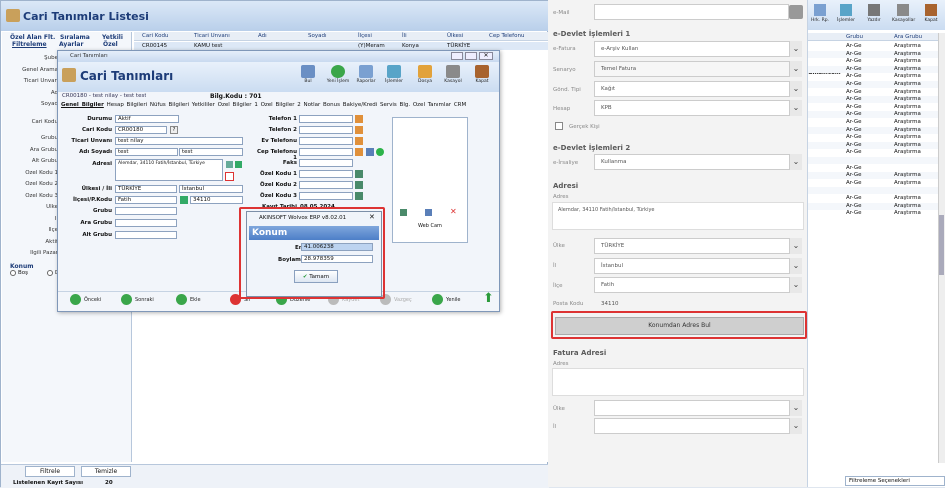  What do you see at coordinates (50, 471) in the screenshot?
I see `filtrele-button: Filtrele` at bounding box center [50, 471].